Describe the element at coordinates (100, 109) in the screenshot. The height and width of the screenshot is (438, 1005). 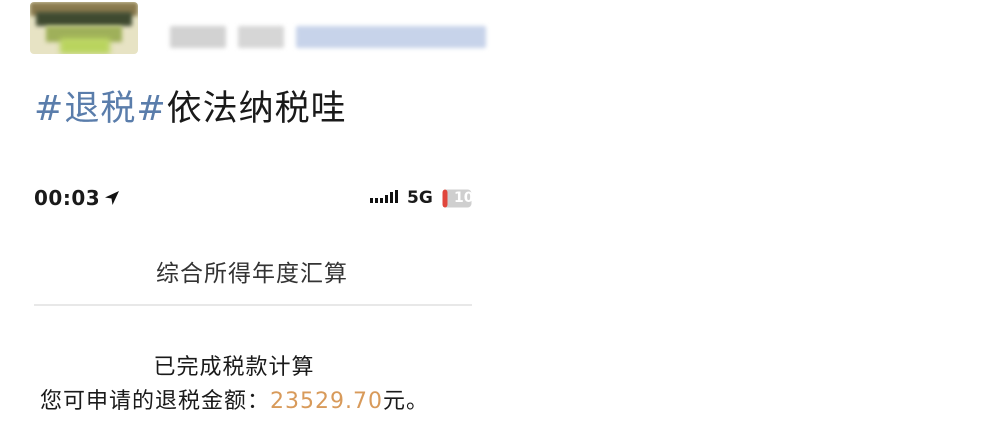
I see `hashtag-link: #退税#` at that location.